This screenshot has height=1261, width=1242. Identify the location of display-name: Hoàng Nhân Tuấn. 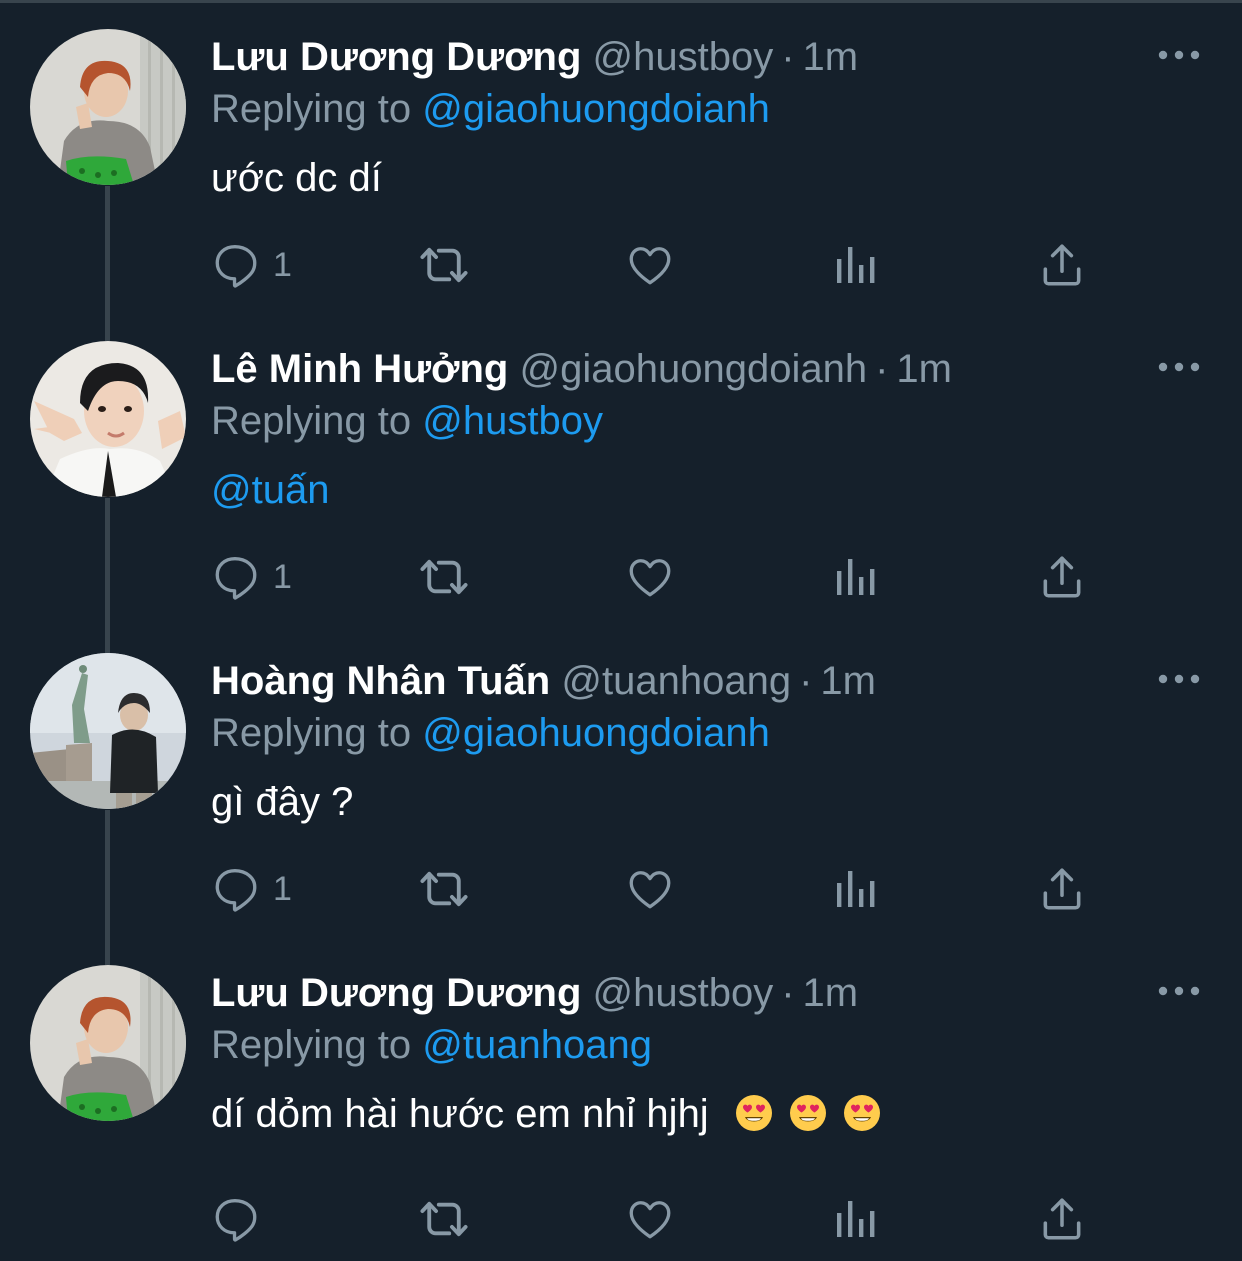
(380, 681).